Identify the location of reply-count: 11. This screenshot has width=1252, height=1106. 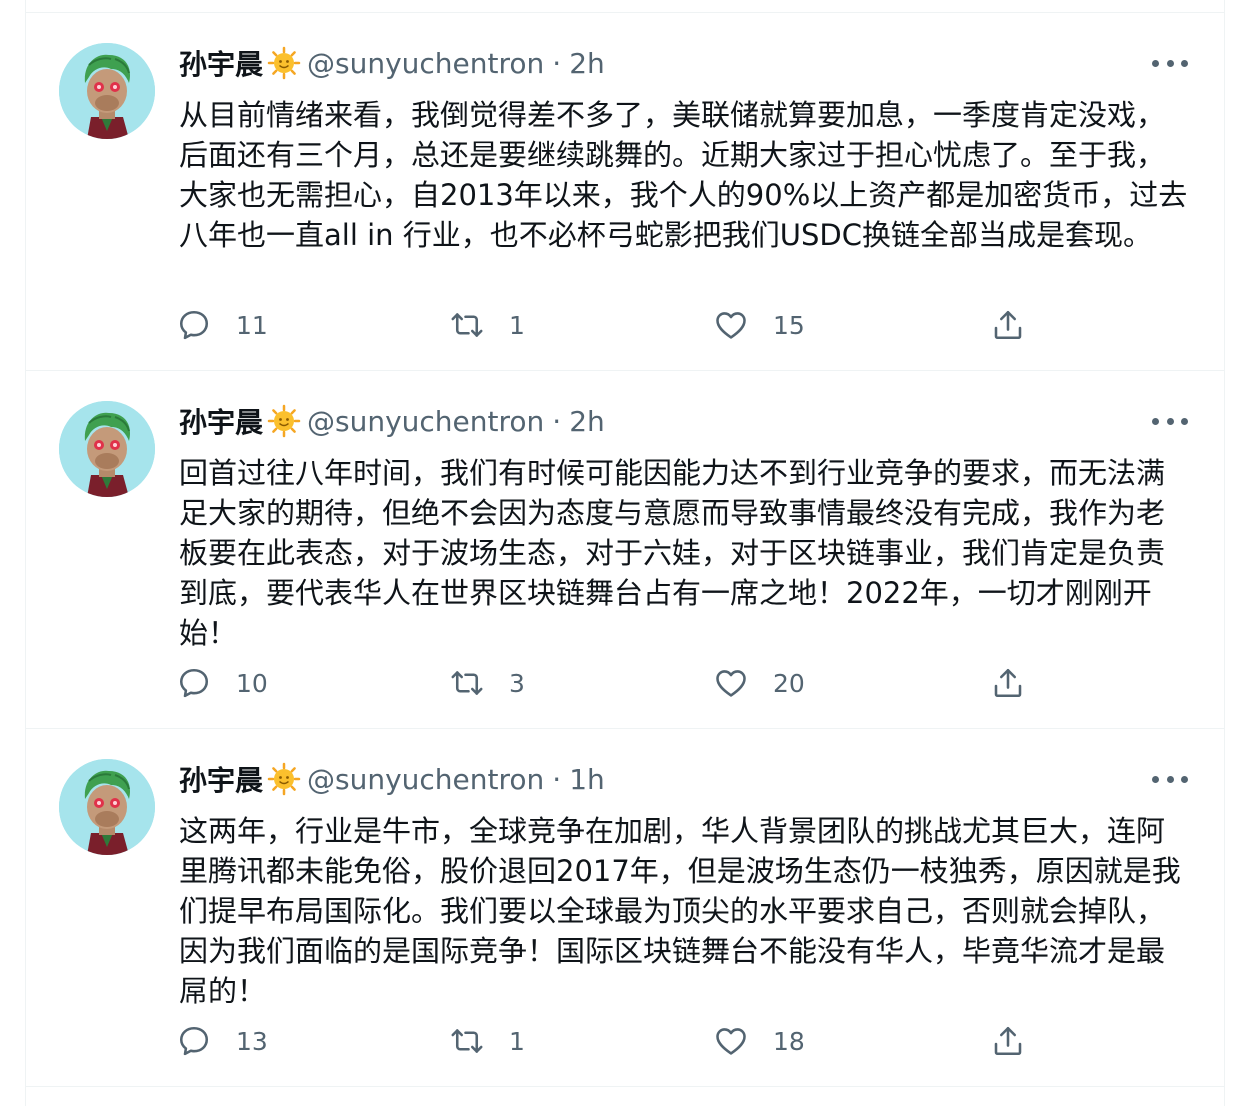
(252, 325).